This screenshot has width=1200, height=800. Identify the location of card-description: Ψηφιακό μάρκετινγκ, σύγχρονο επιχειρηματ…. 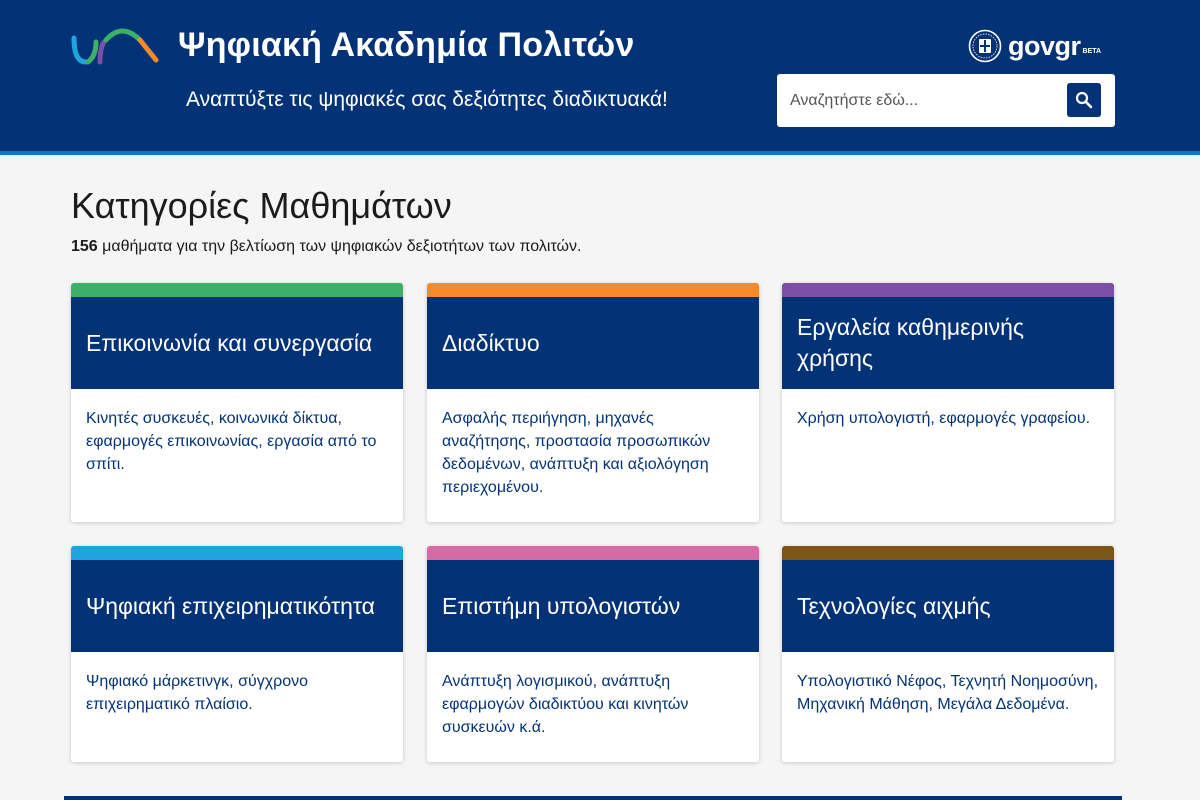
(197, 693).